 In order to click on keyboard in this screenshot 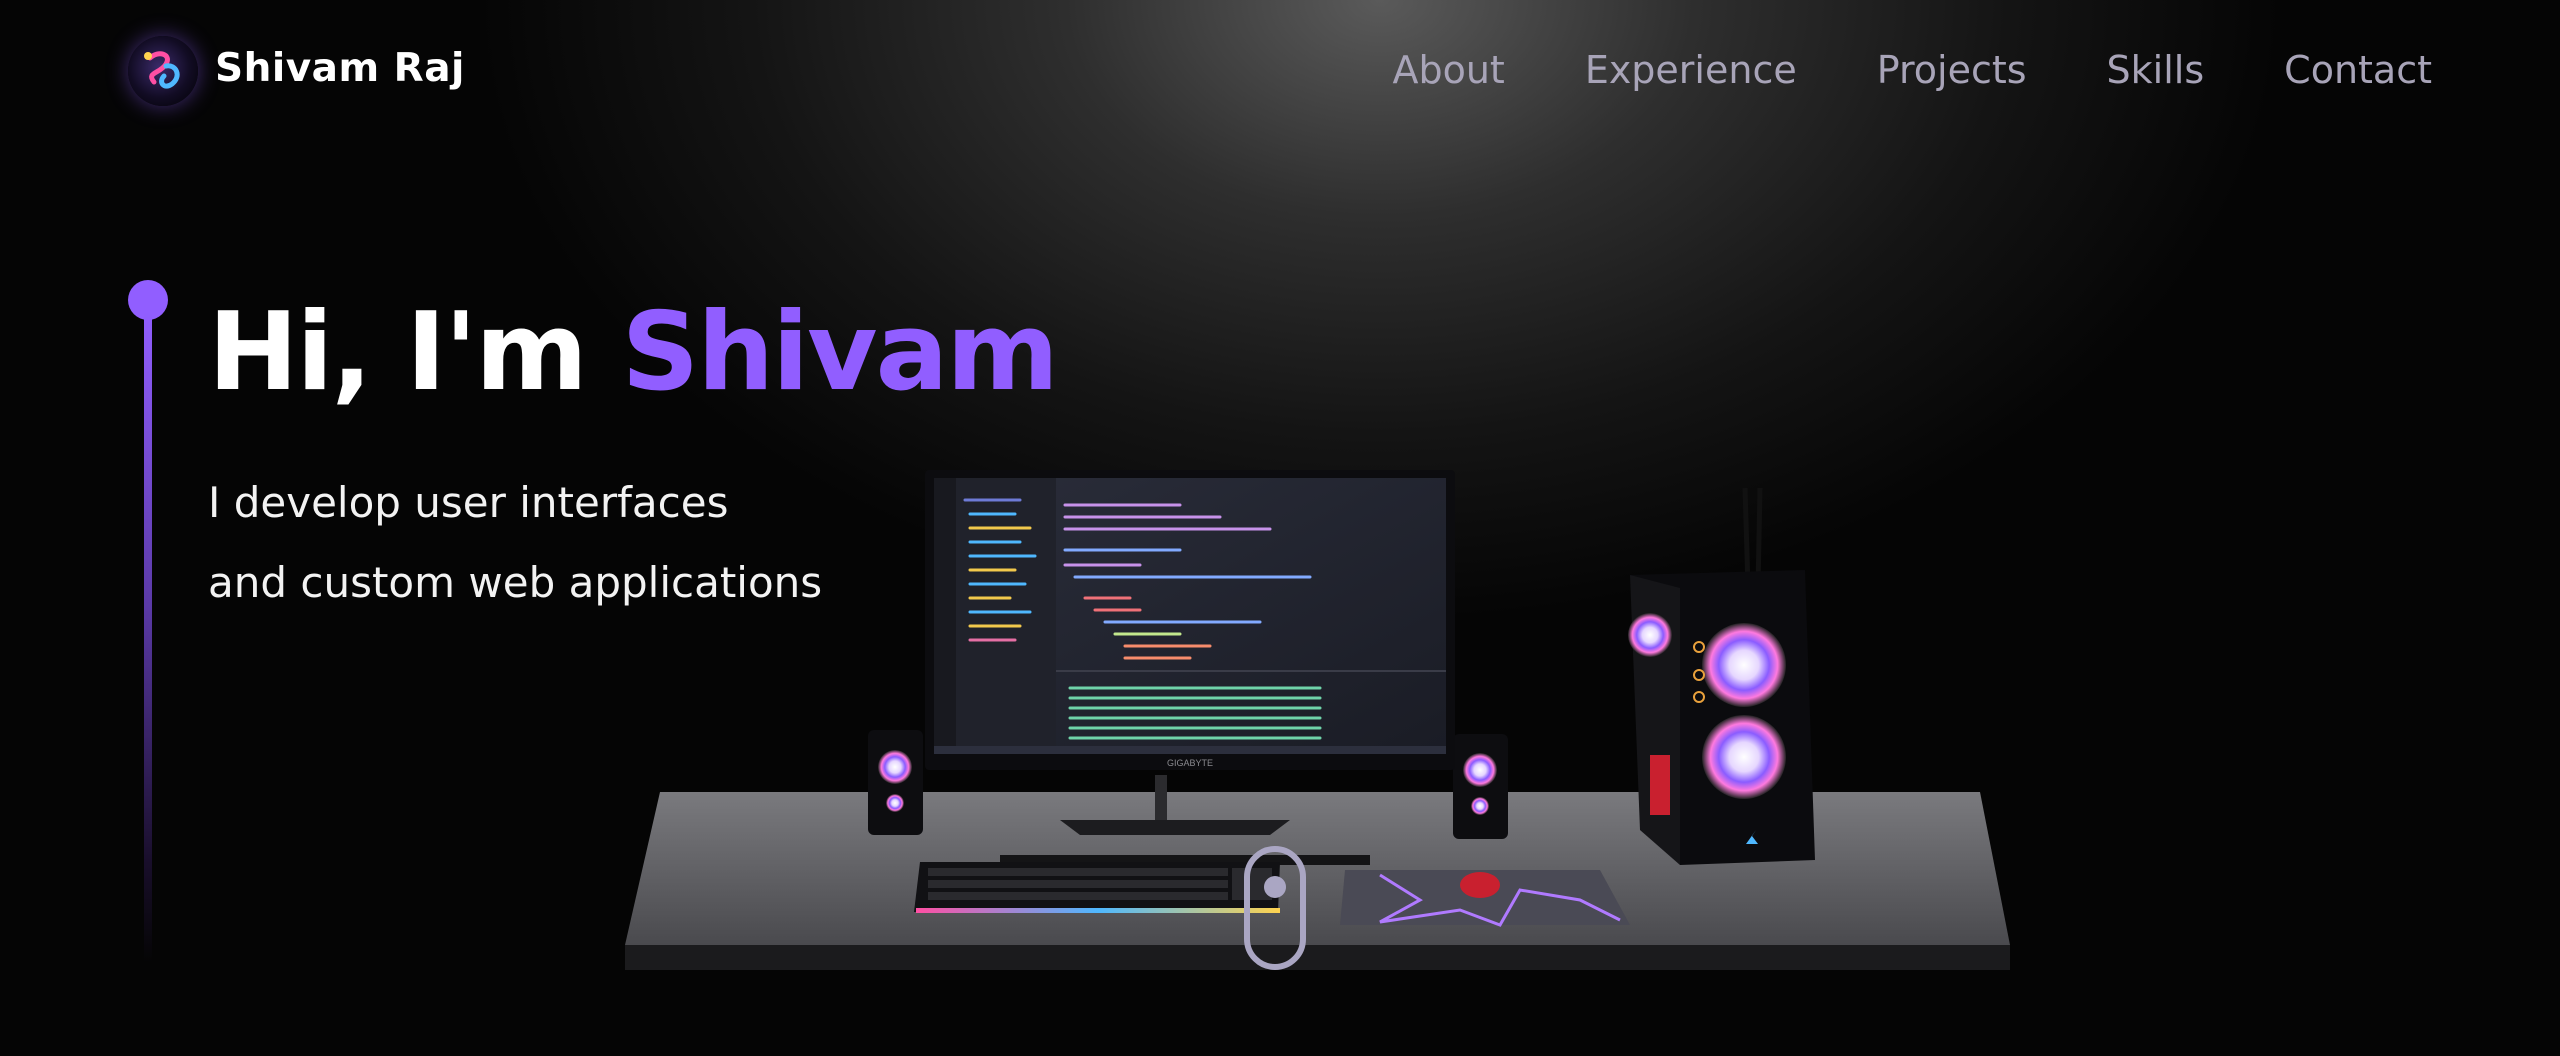, I will do `click(1097, 887)`.